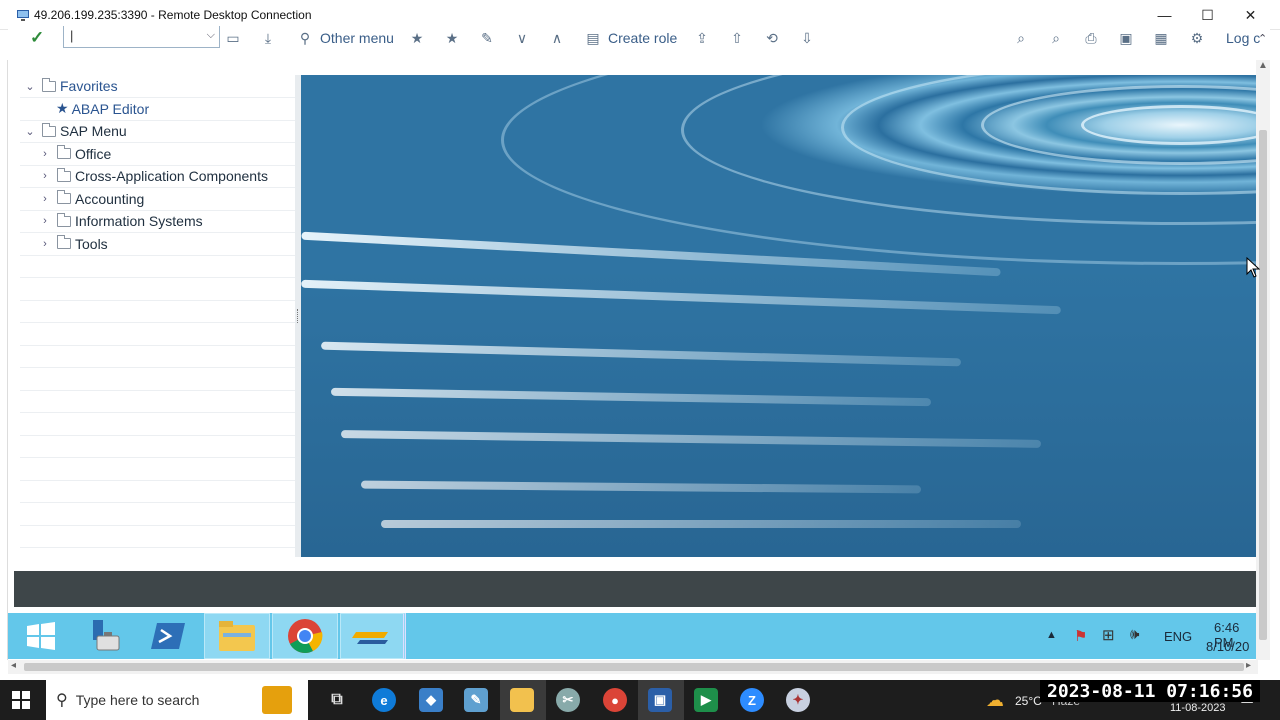 The image size is (1280, 720). Describe the element at coordinates (737, 38) in the screenshot. I see `documentation-icon: ⇧` at that location.